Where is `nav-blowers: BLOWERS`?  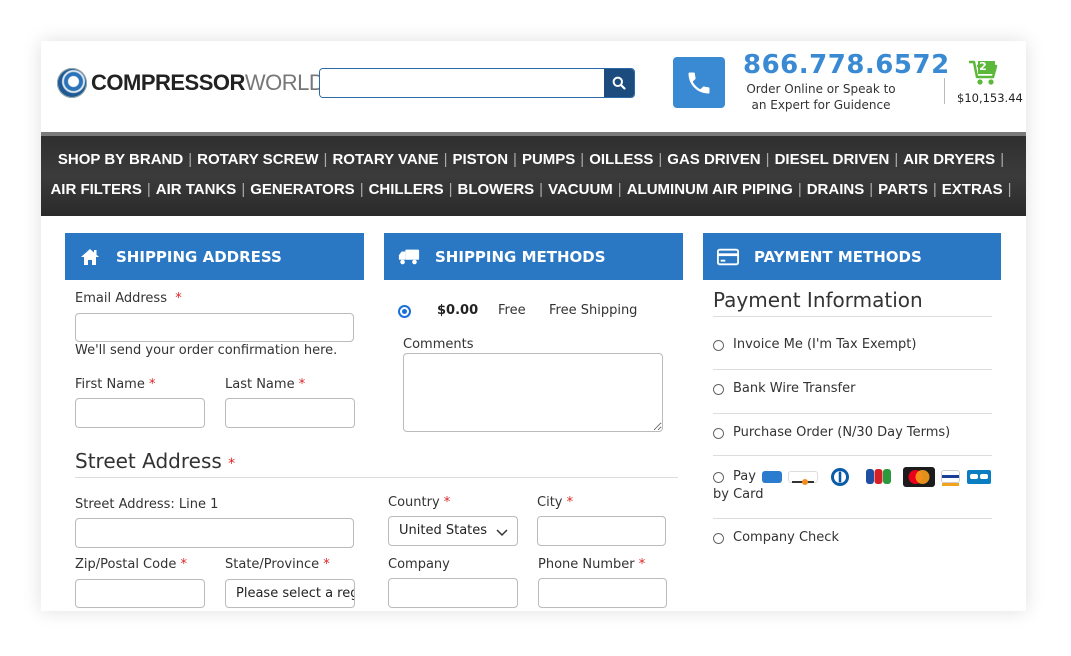 nav-blowers: BLOWERS is located at coordinates (496, 189).